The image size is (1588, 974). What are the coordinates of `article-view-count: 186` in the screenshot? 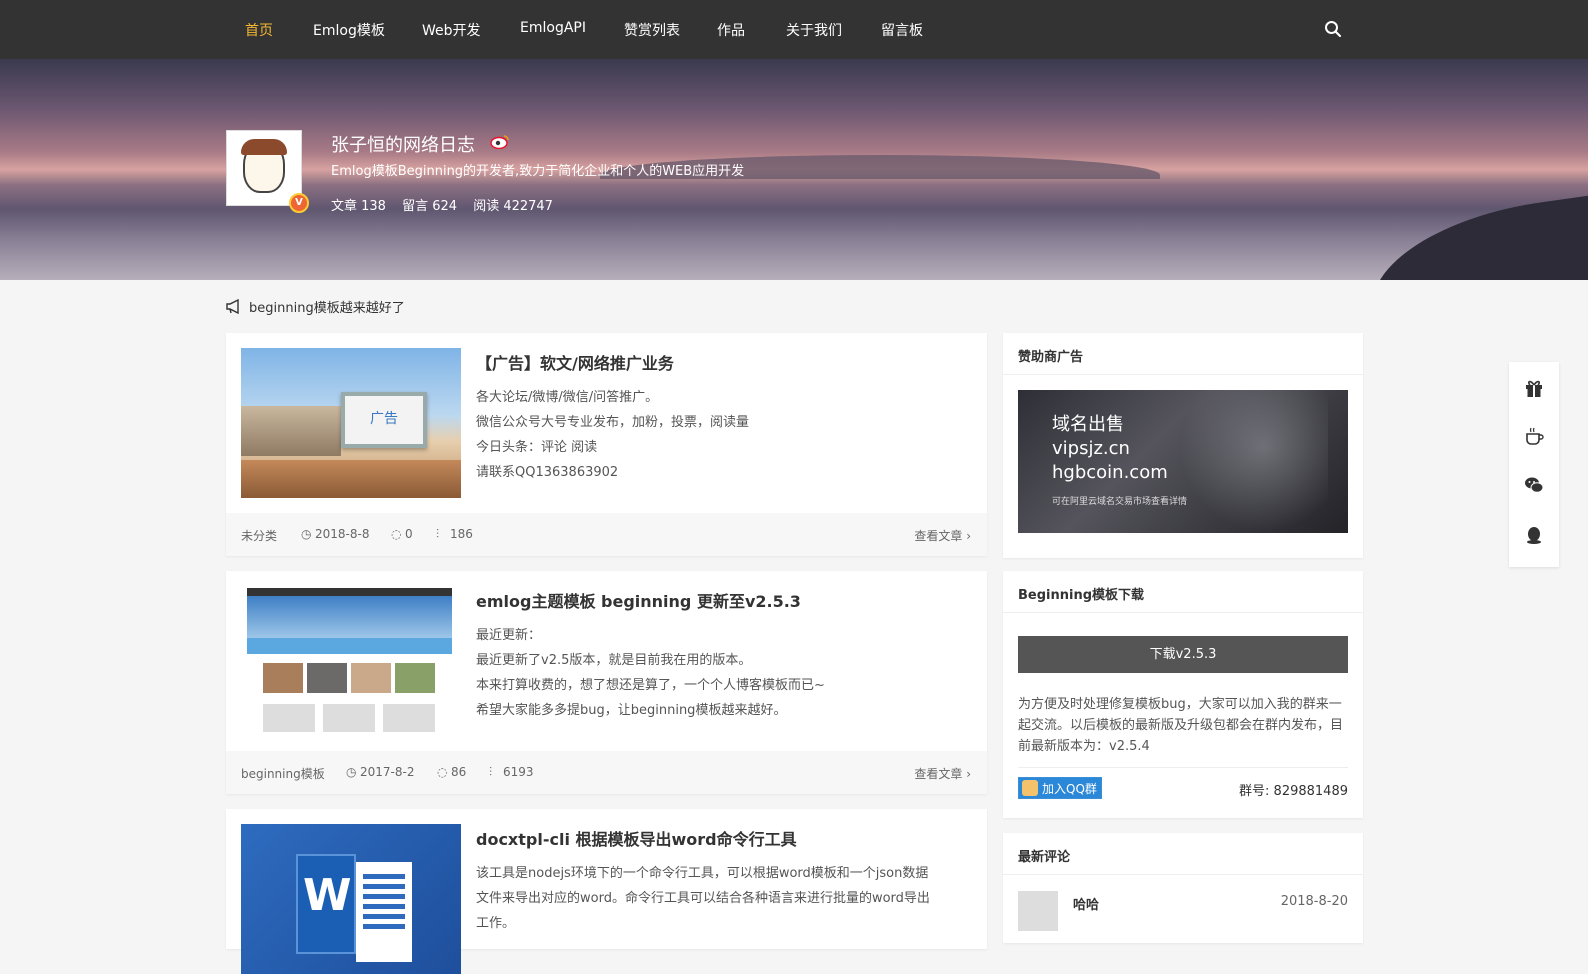 It's located at (461, 534).